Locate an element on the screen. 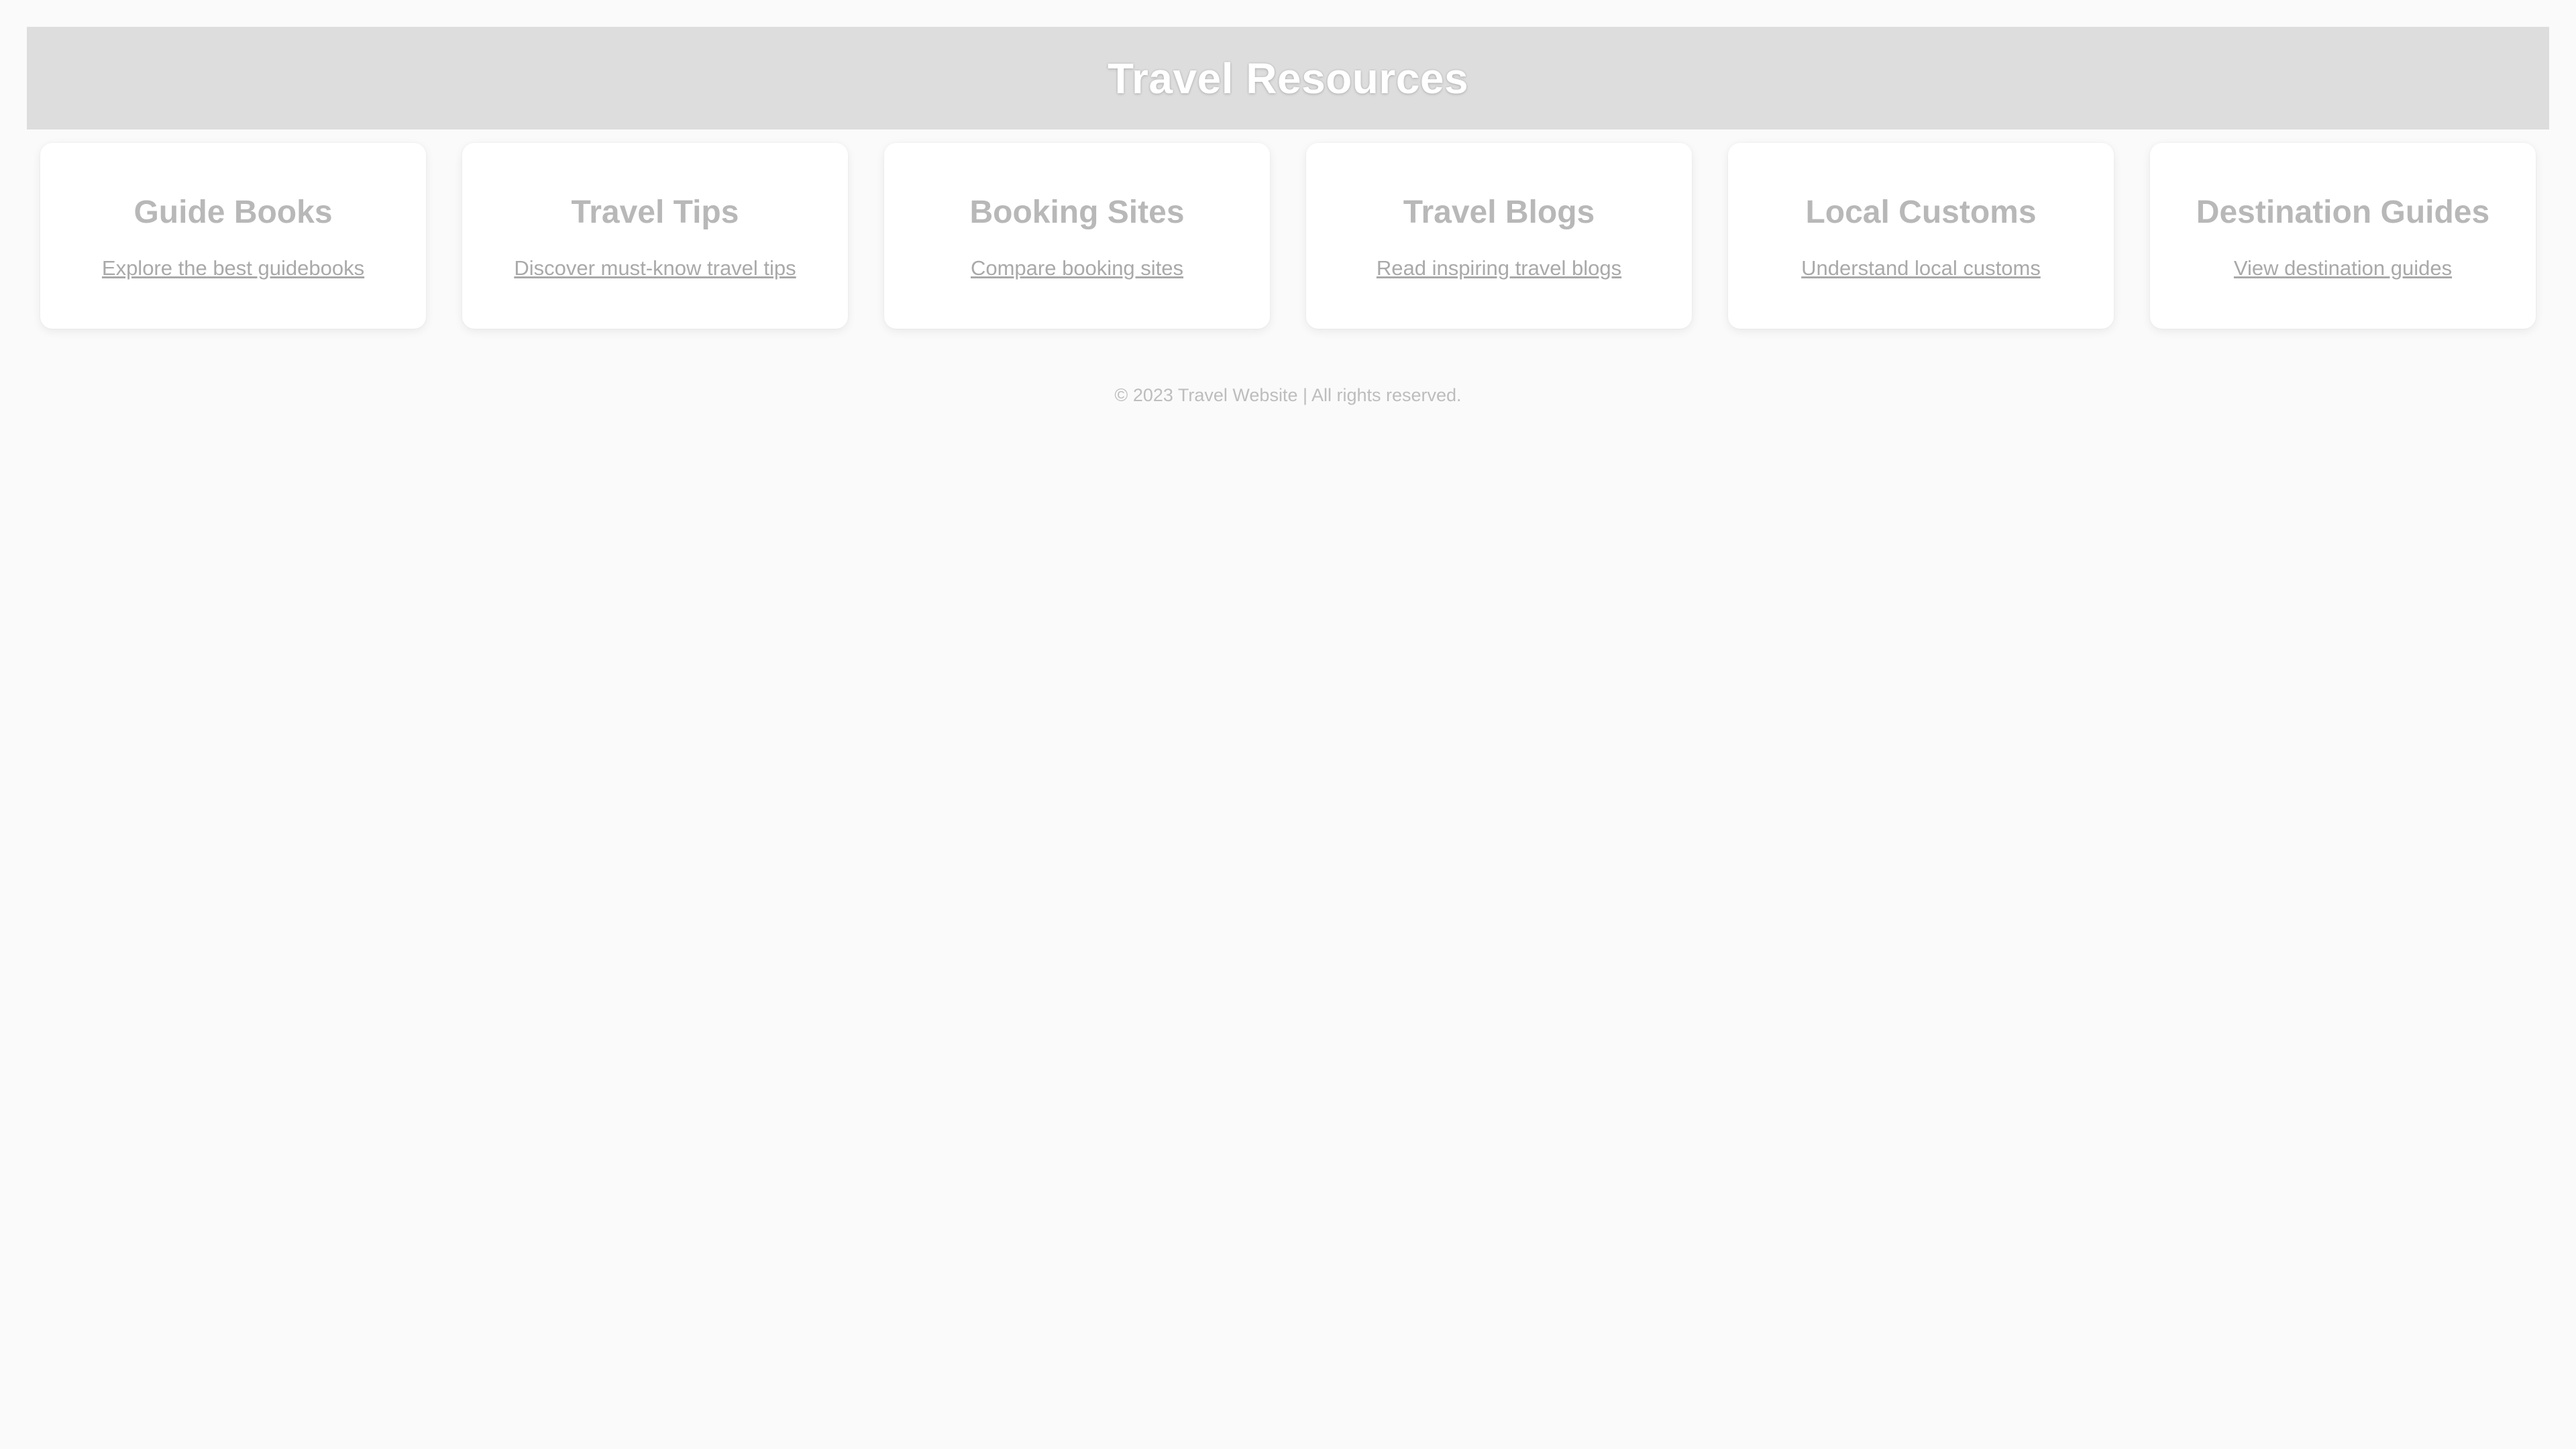 The image size is (2576, 1449). card-link-destination-guides: View destination guides is located at coordinates (2343, 268).